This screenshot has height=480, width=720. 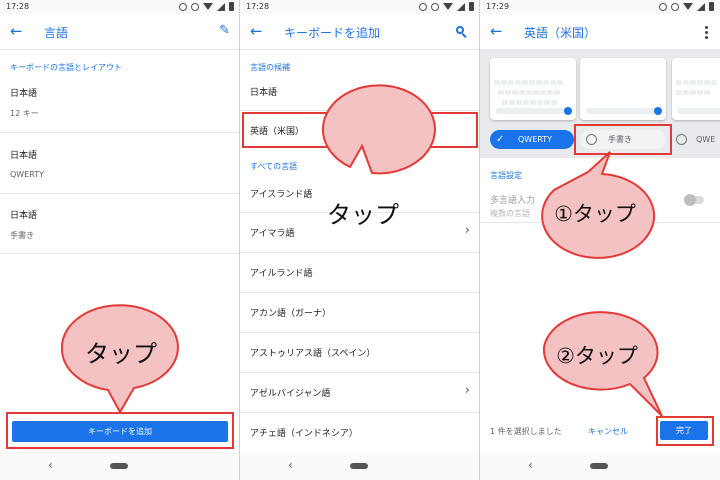 What do you see at coordinates (526, 431) in the screenshot?
I see `selected-count: 1 件を選択しました` at bounding box center [526, 431].